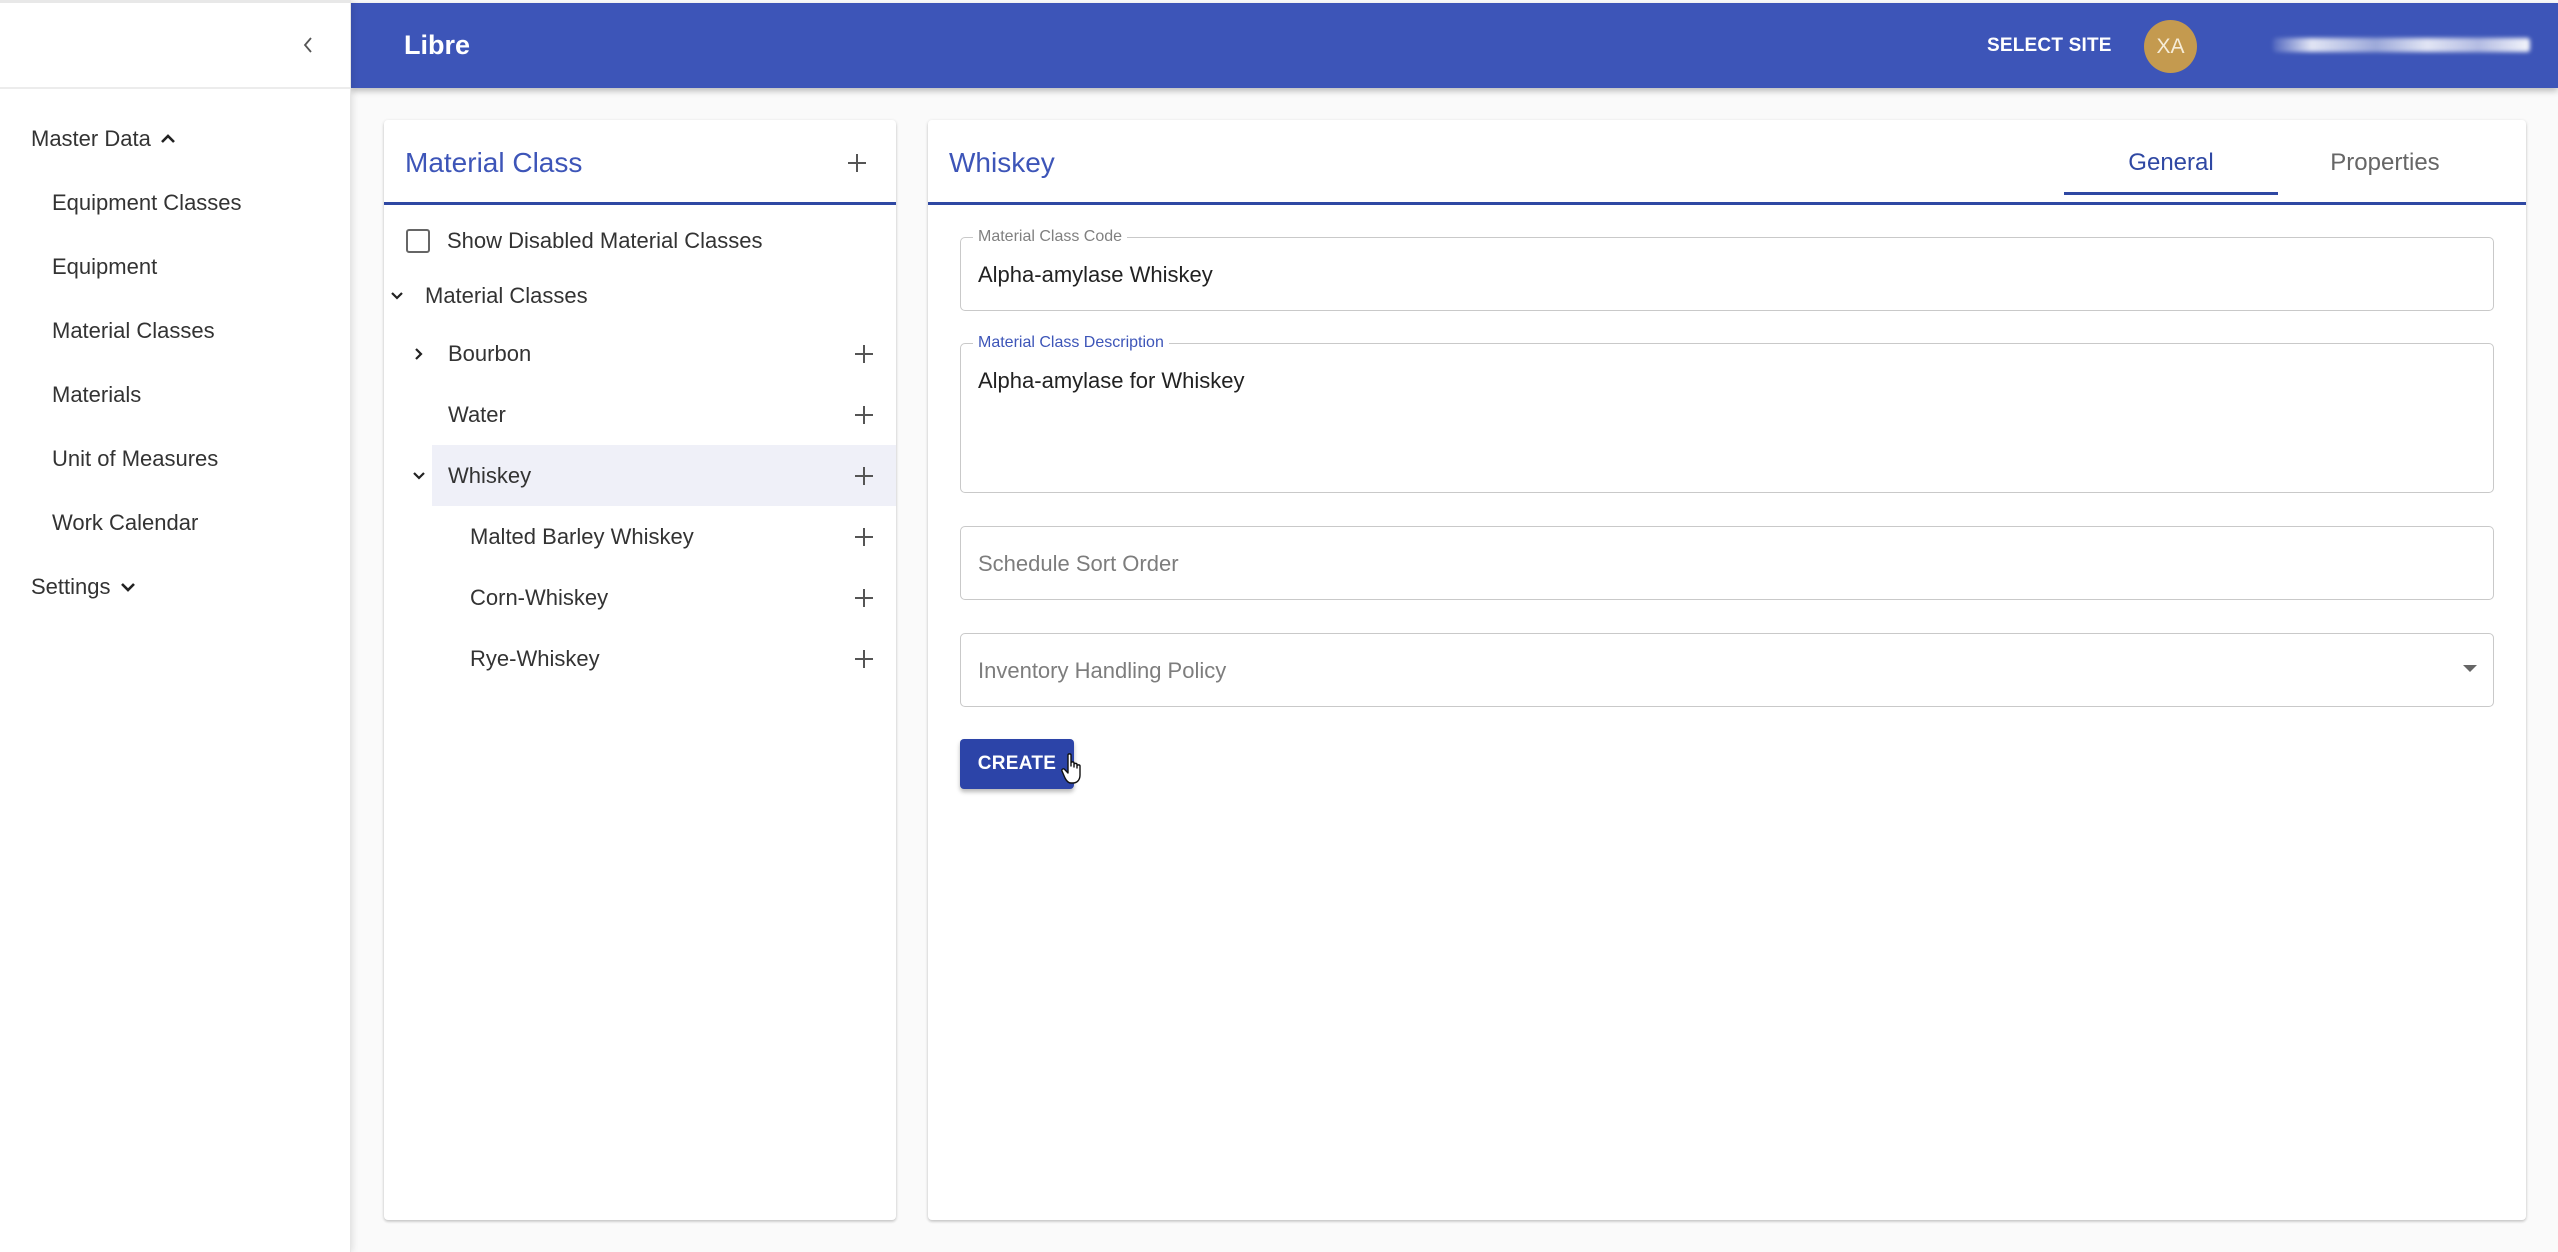 The height and width of the screenshot is (1252, 2558). I want to click on tree-node-malted-barley-whiskey: Malted Barley Whiskey, so click(640, 536).